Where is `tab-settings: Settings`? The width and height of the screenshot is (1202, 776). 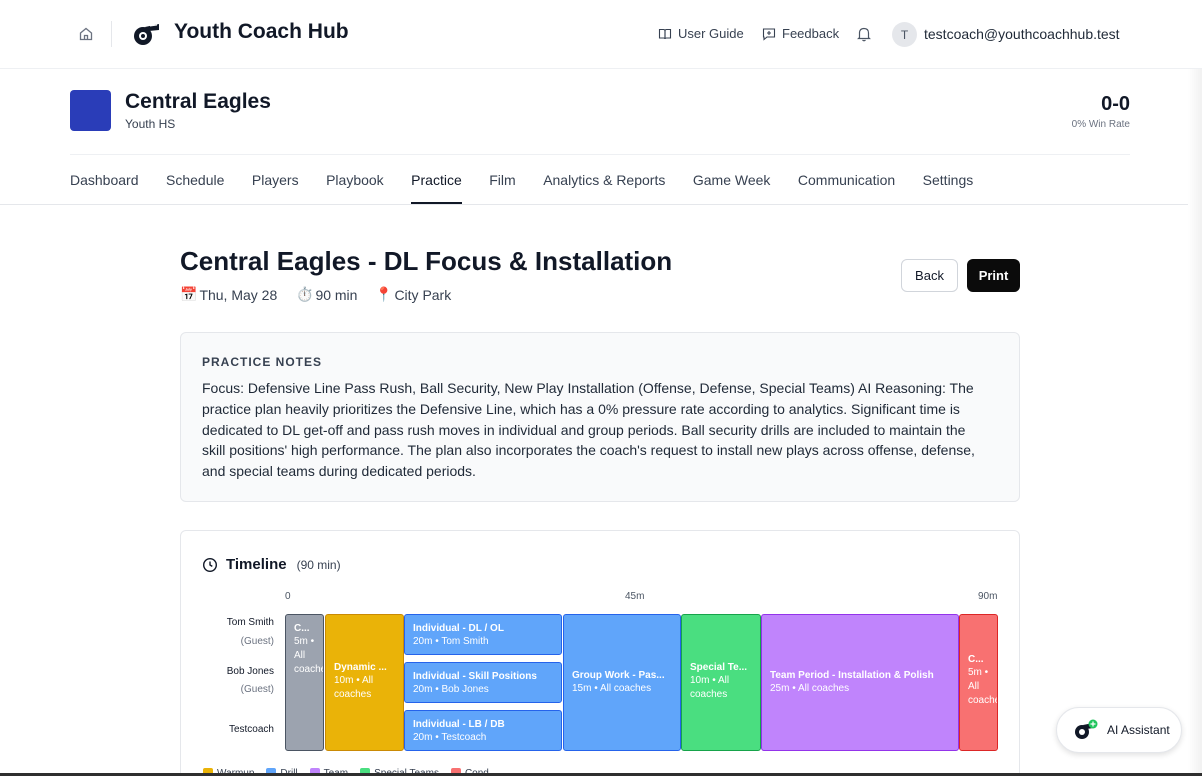
tab-settings: Settings is located at coordinates (948, 187).